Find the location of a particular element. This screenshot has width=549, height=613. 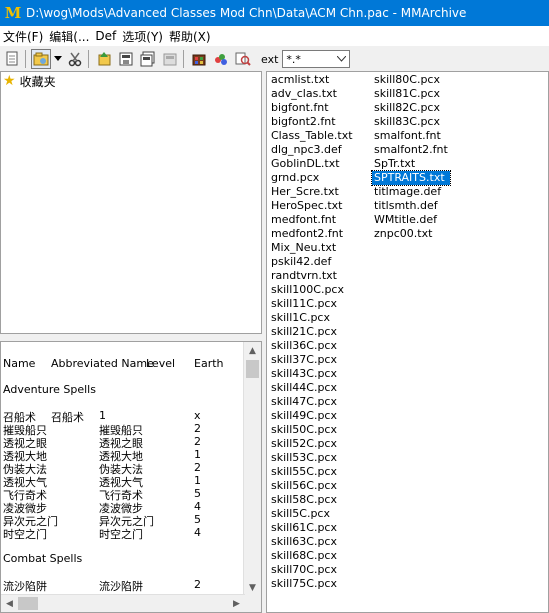

file-item: skill36C.pcx is located at coordinates (312, 346).